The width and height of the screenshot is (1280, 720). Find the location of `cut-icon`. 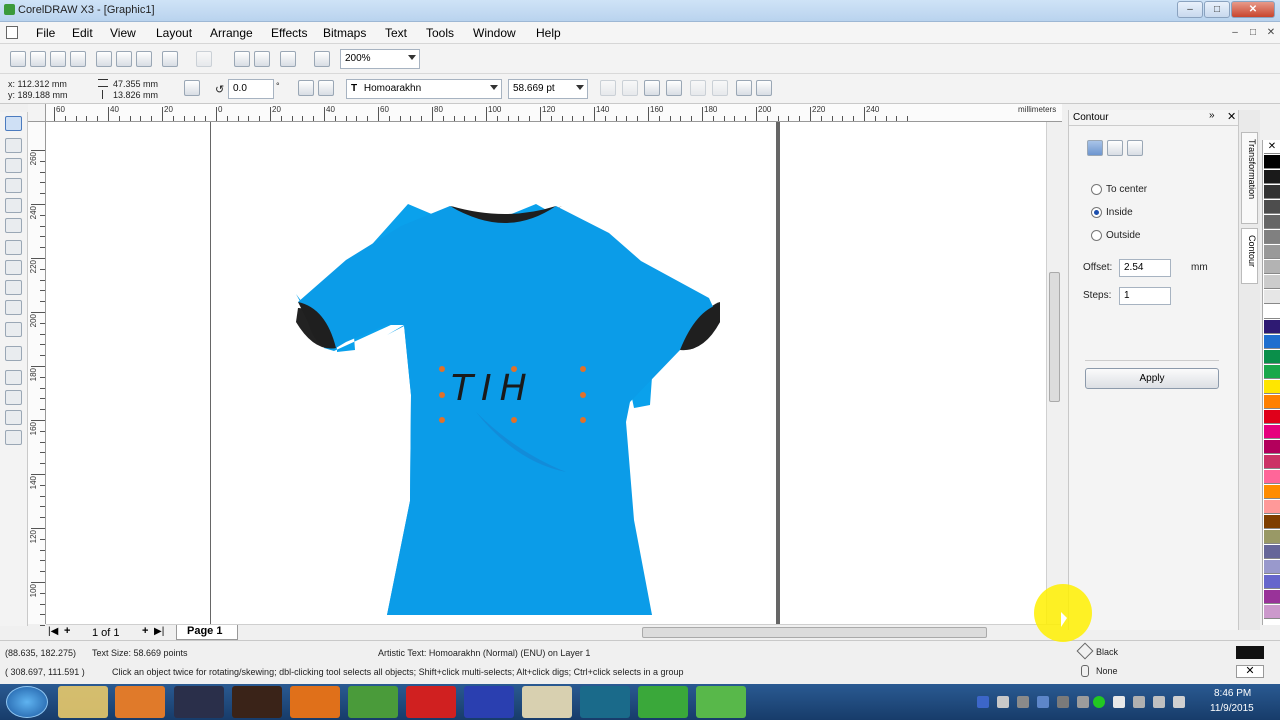

cut-icon is located at coordinates (104, 59).